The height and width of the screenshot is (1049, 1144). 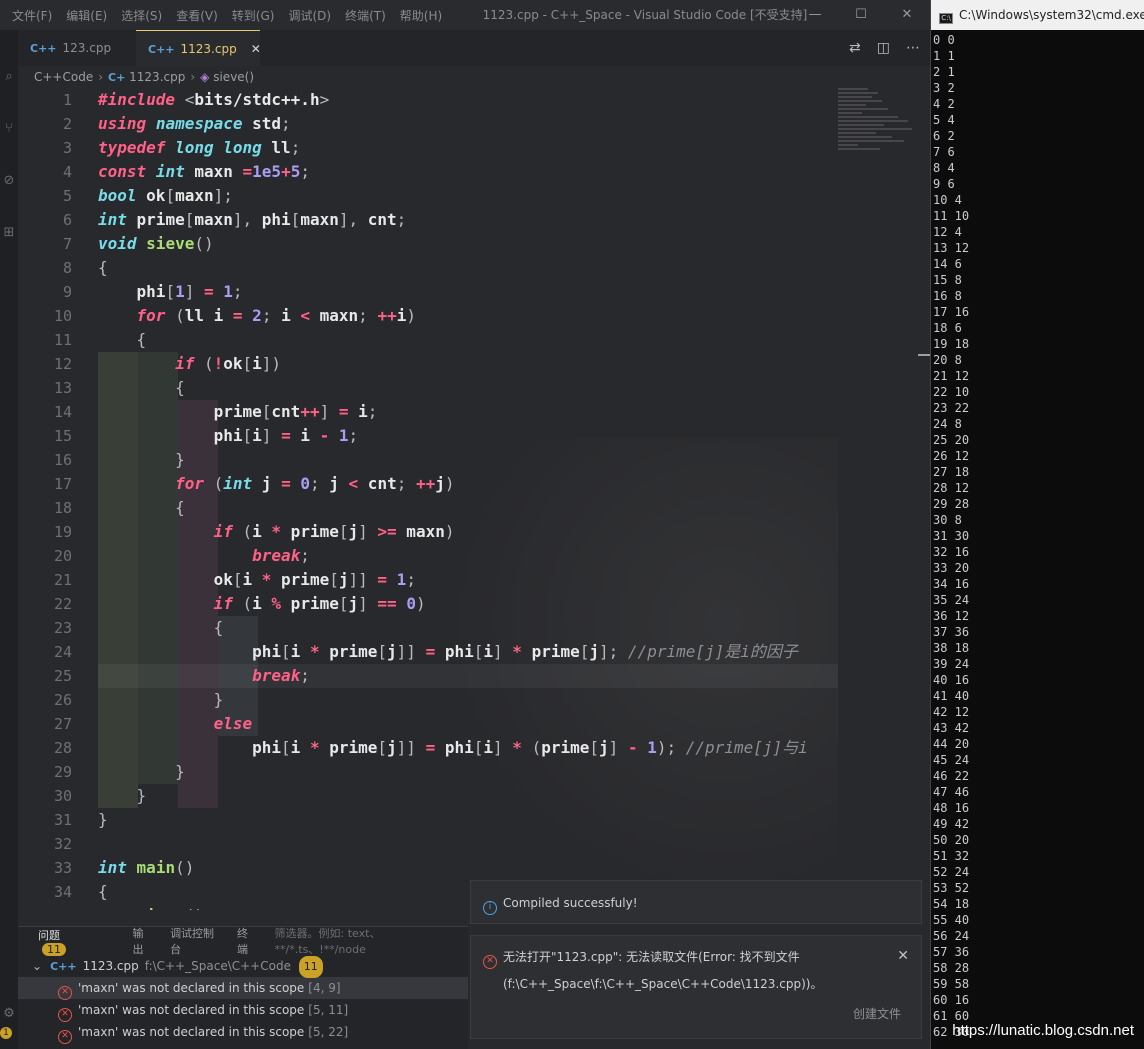 What do you see at coordinates (9, 181) in the screenshot?
I see `debug-icon: ⊘` at bounding box center [9, 181].